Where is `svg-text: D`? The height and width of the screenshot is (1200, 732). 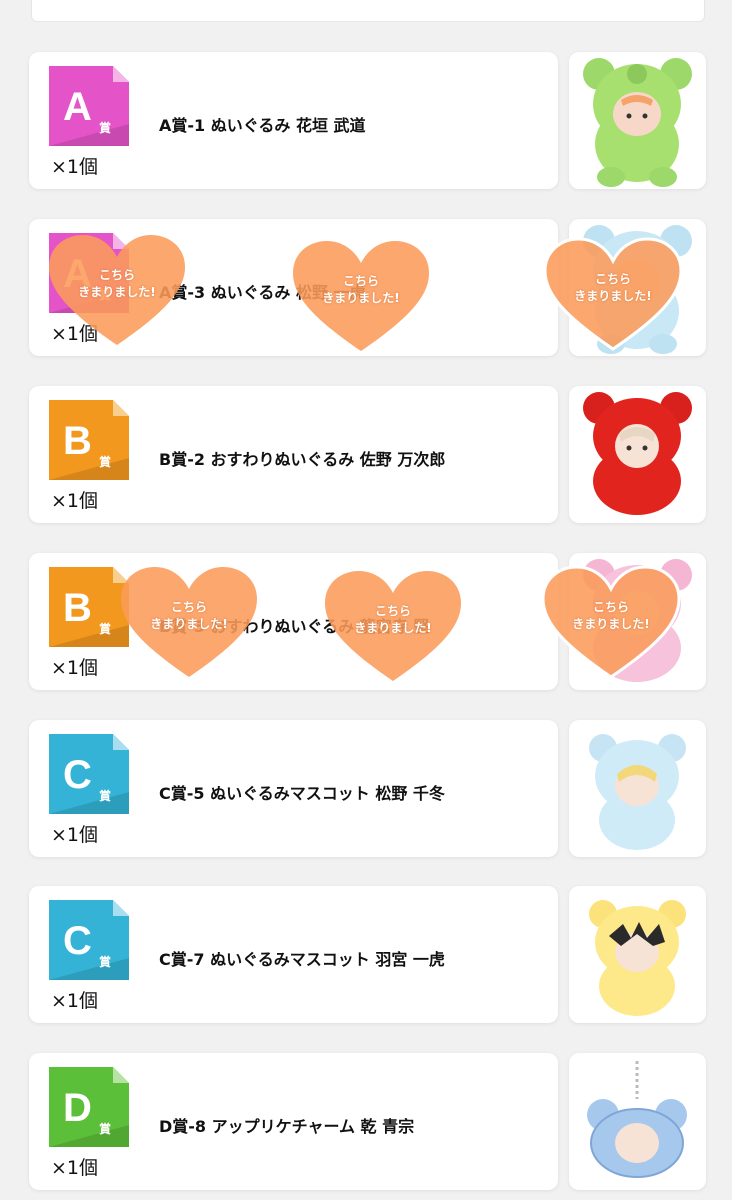 svg-text: D is located at coordinates (77, 1108).